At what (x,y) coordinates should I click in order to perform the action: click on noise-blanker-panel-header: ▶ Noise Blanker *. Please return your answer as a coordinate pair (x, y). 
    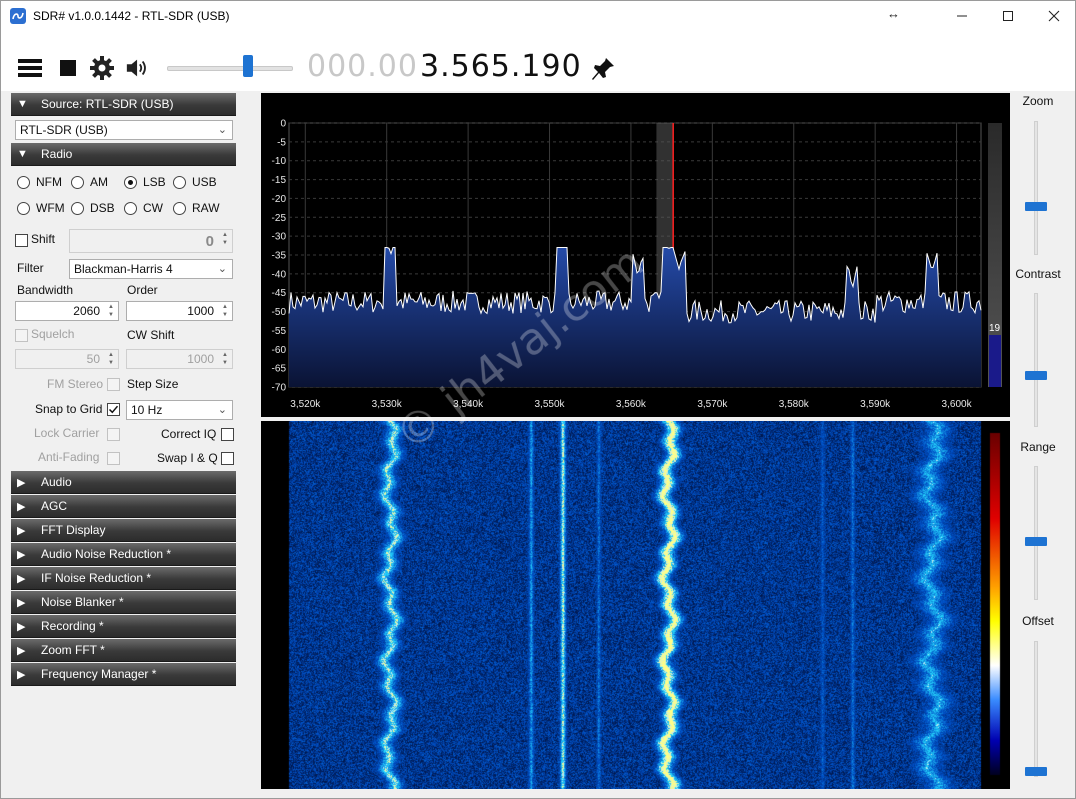
    Looking at the image, I should click on (123, 602).